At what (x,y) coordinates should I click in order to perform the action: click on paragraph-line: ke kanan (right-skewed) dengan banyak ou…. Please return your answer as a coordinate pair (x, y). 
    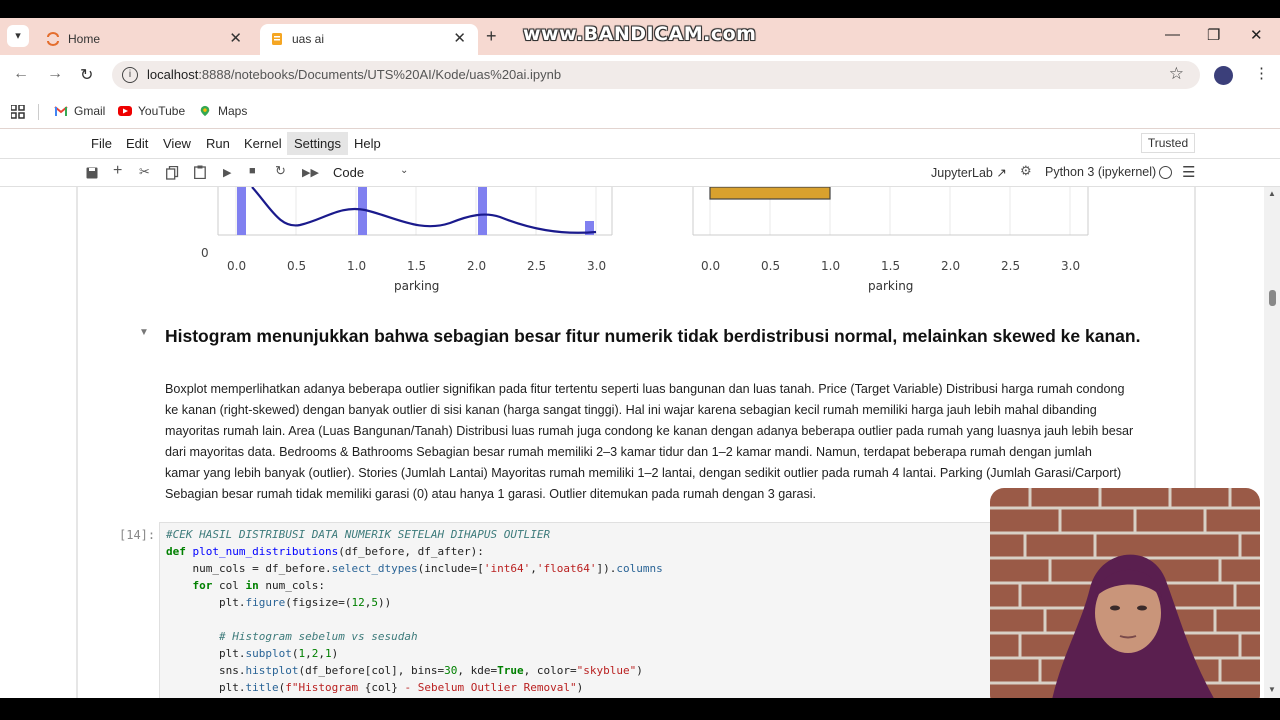
    Looking at the image, I should click on (631, 410).